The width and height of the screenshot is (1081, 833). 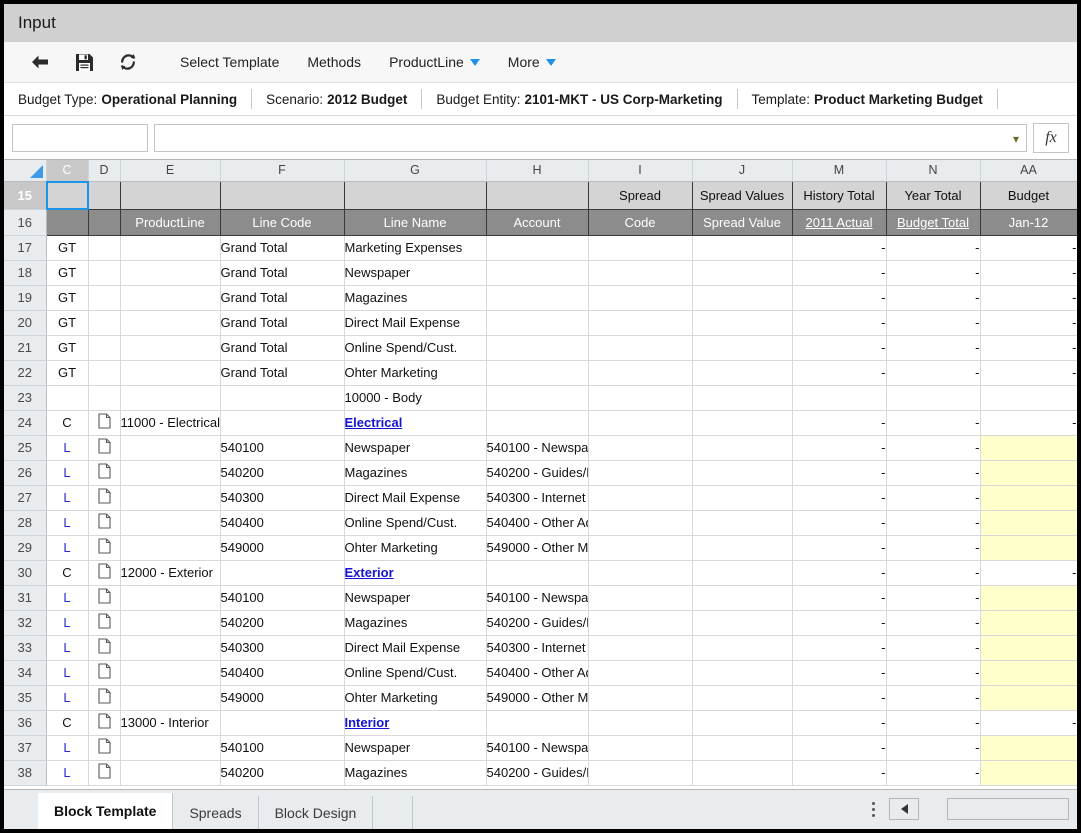 What do you see at coordinates (67, 723) in the screenshot?
I see `cell-C36: C` at bounding box center [67, 723].